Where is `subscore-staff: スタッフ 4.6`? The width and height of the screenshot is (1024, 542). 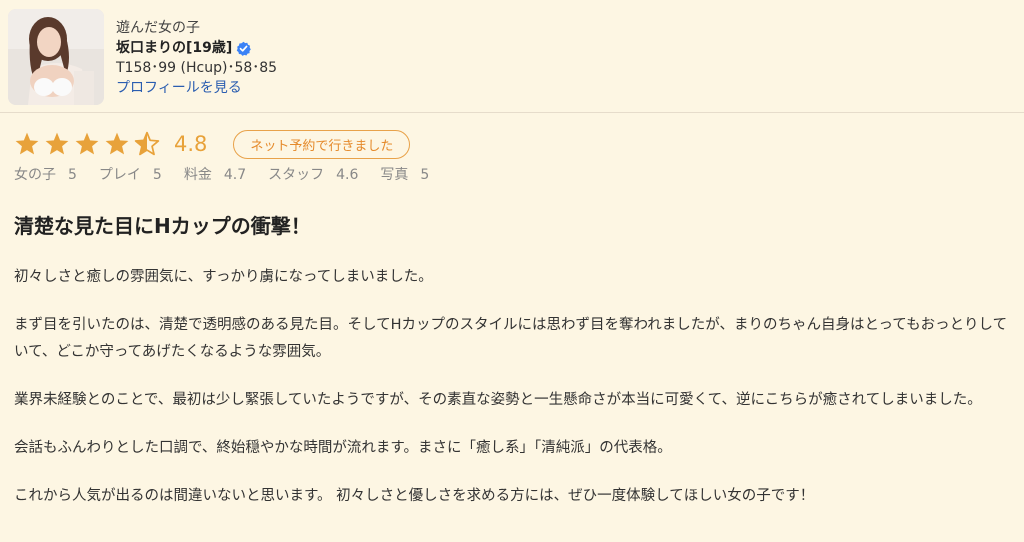 subscore-staff: スタッフ 4.6 is located at coordinates (313, 175).